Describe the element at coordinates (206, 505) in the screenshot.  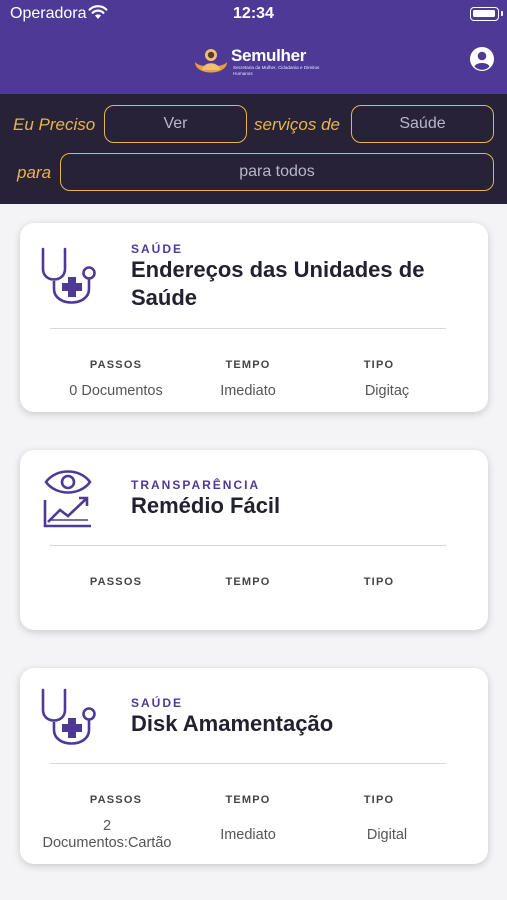
I see `card-title: Remédio Fácil` at that location.